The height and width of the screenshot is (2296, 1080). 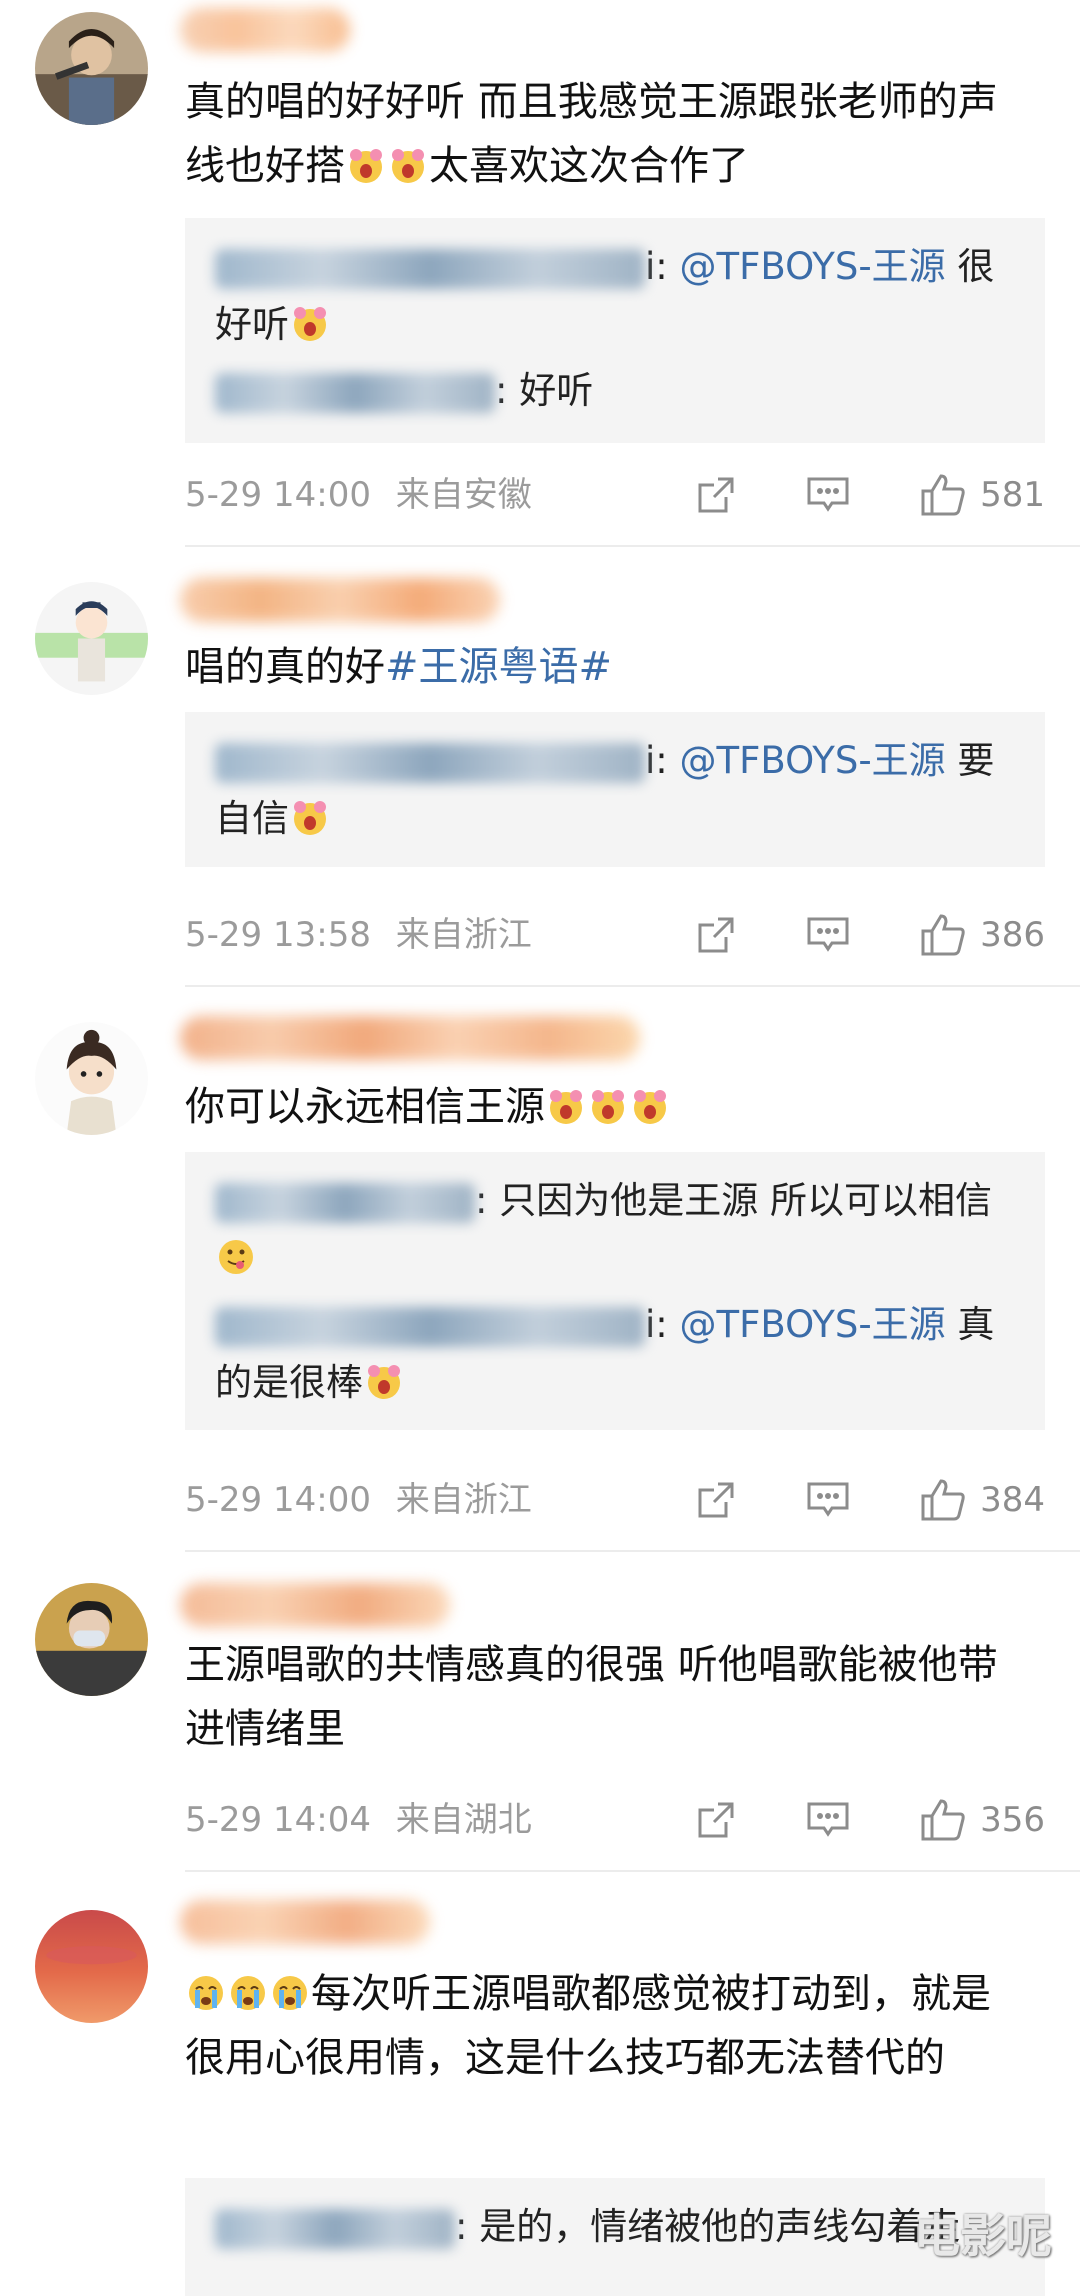 What do you see at coordinates (463, 1820) in the screenshot?
I see `location: 来自湖北` at bounding box center [463, 1820].